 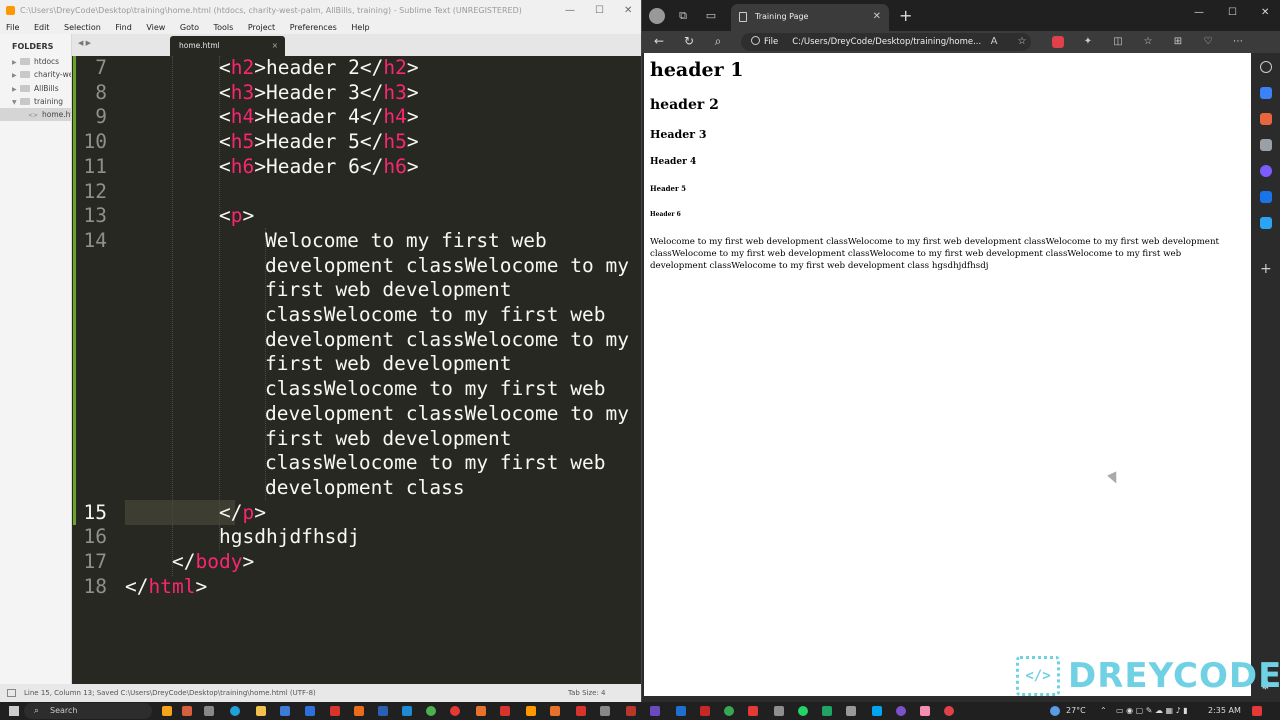 I want to click on folder-htdocs: ▶ htdocs, so click(x=35, y=61).